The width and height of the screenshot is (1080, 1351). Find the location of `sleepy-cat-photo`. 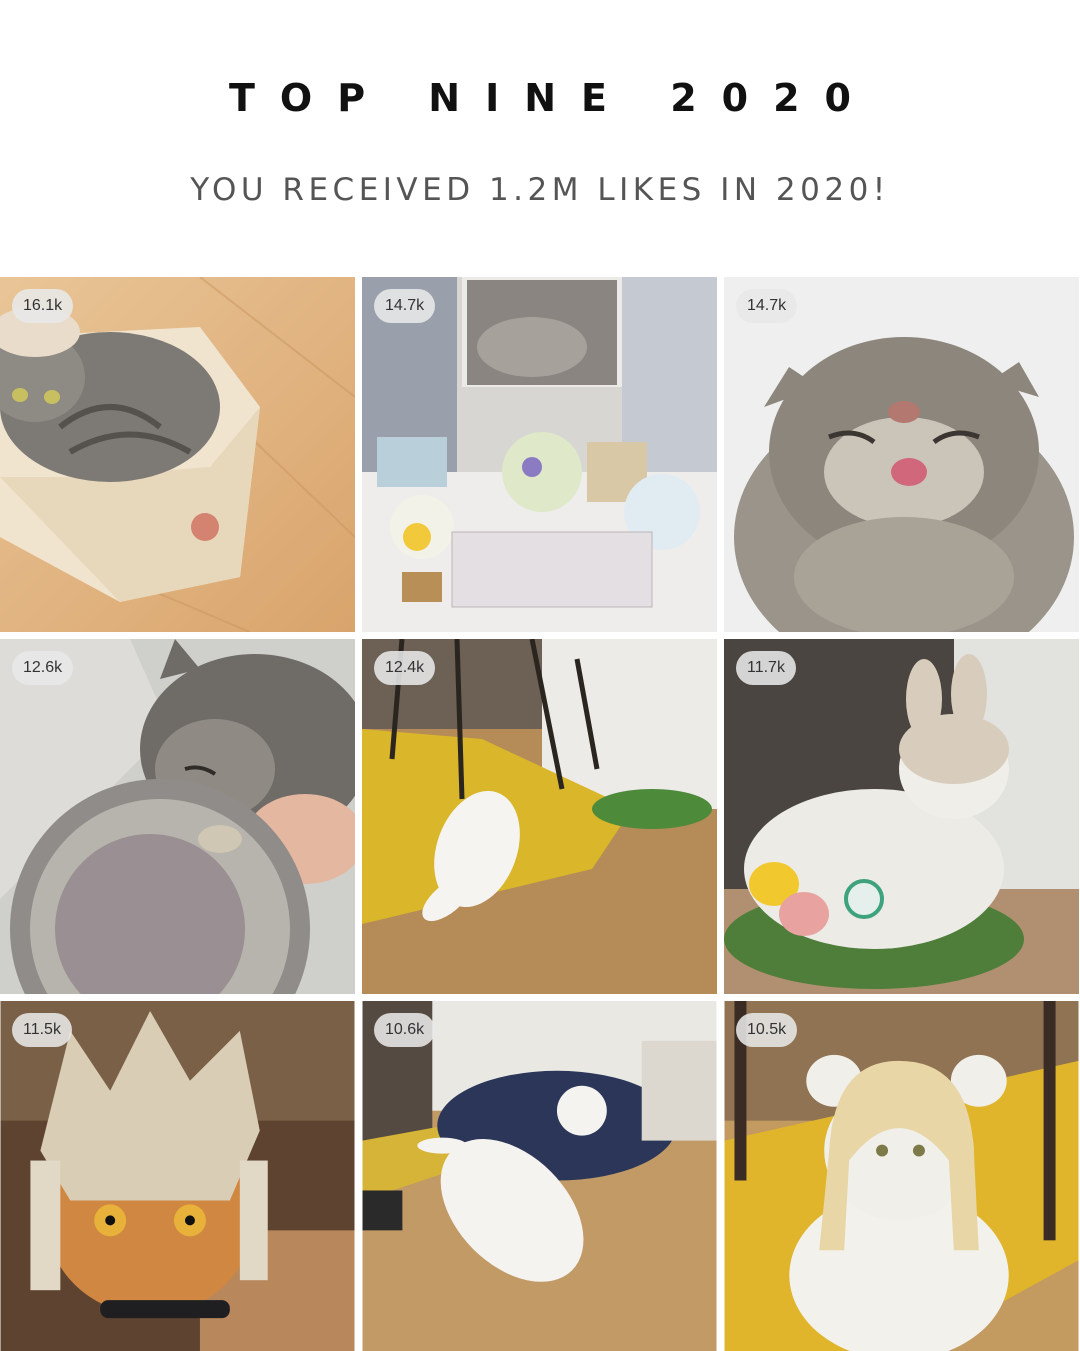

sleepy-cat-photo is located at coordinates (177, 816).